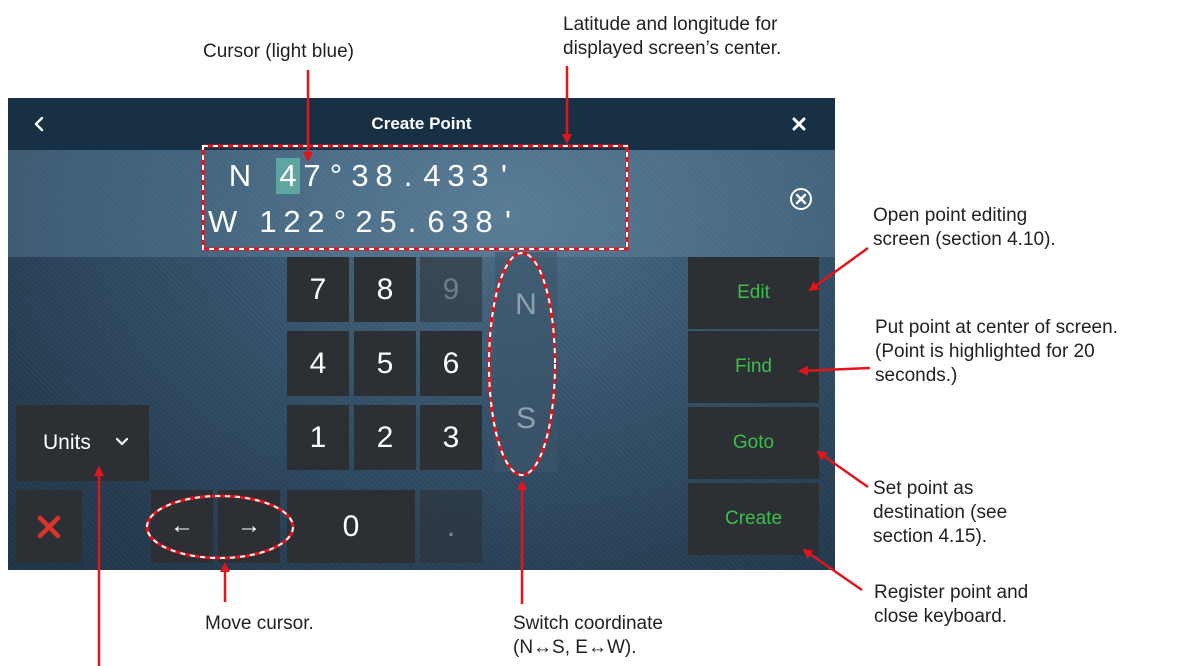 This screenshot has height=666, width=1199. I want to click on annotation-goto-line1: Set point as, so click(923, 488).